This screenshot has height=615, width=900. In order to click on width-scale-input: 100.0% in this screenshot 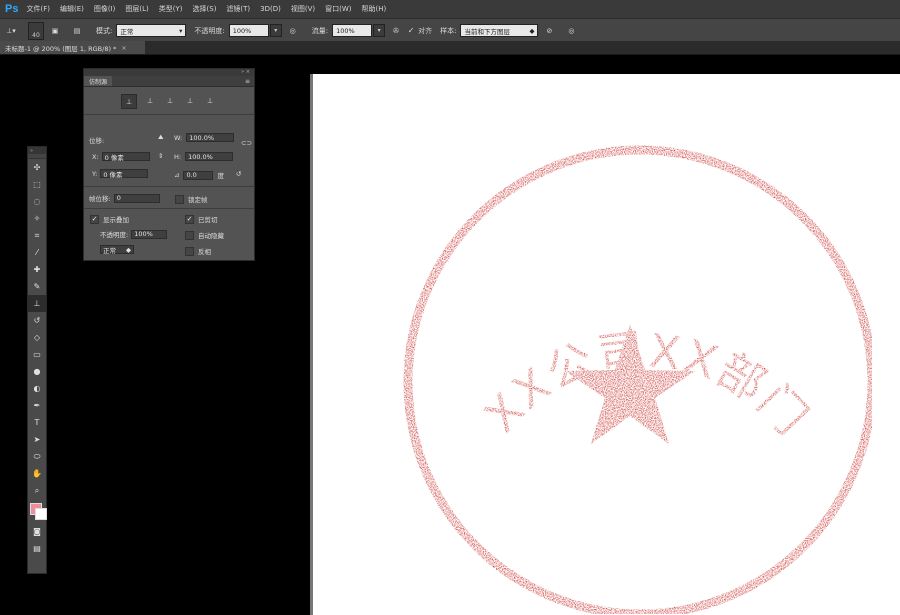, I will do `click(210, 137)`.